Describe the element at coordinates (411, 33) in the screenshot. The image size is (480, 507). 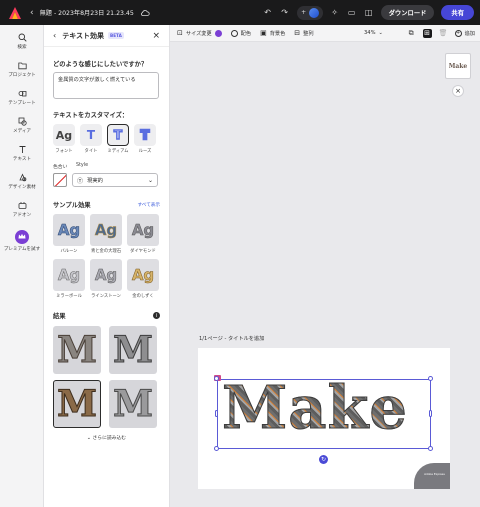
I see `duplicate-icon: ⧉` at that location.